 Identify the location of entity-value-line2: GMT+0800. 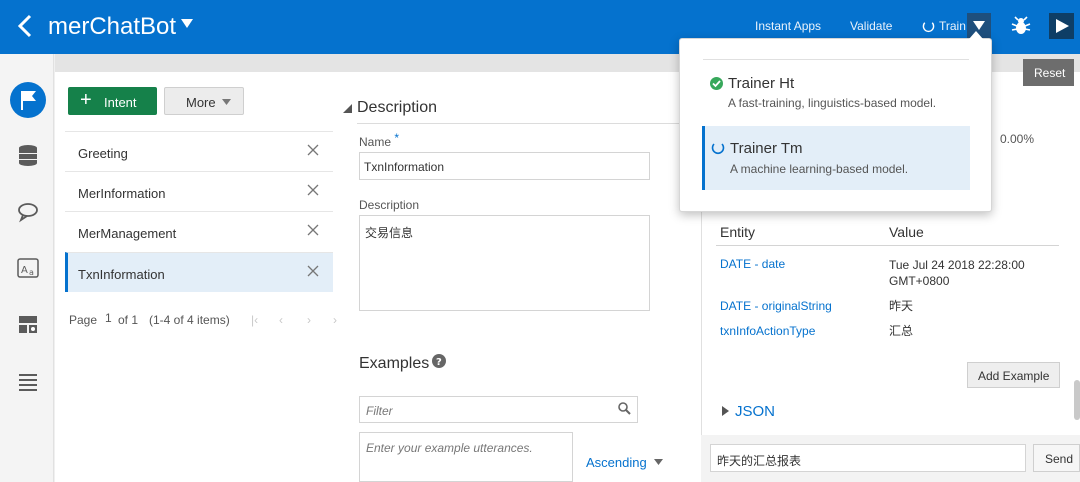
(919, 281).